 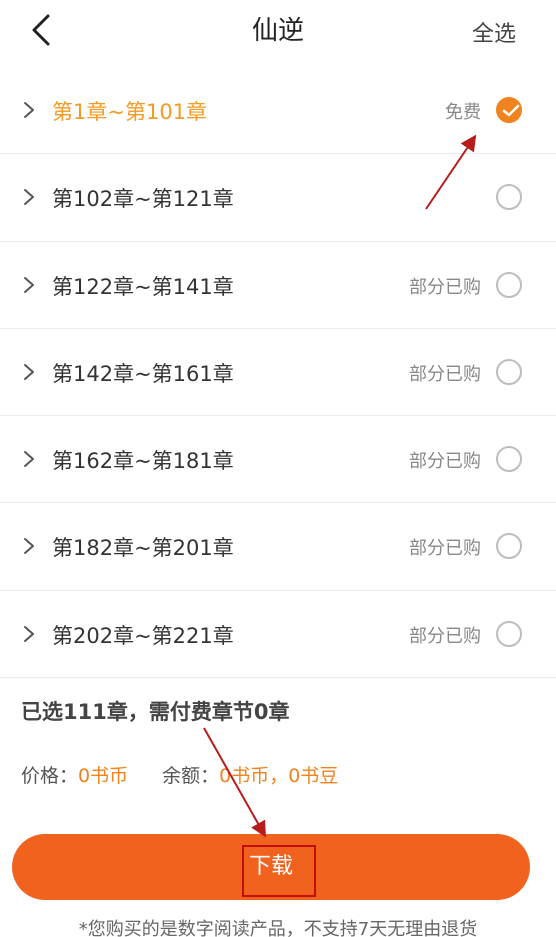 What do you see at coordinates (50, 776) in the screenshot?
I see `price-label: 价格：` at bounding box center [50, 776].